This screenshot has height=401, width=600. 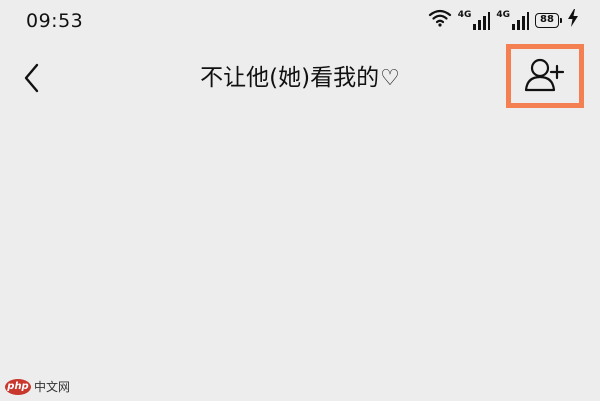 I want to click on signal-4g-1: 4G, so click(x=474, y=20).